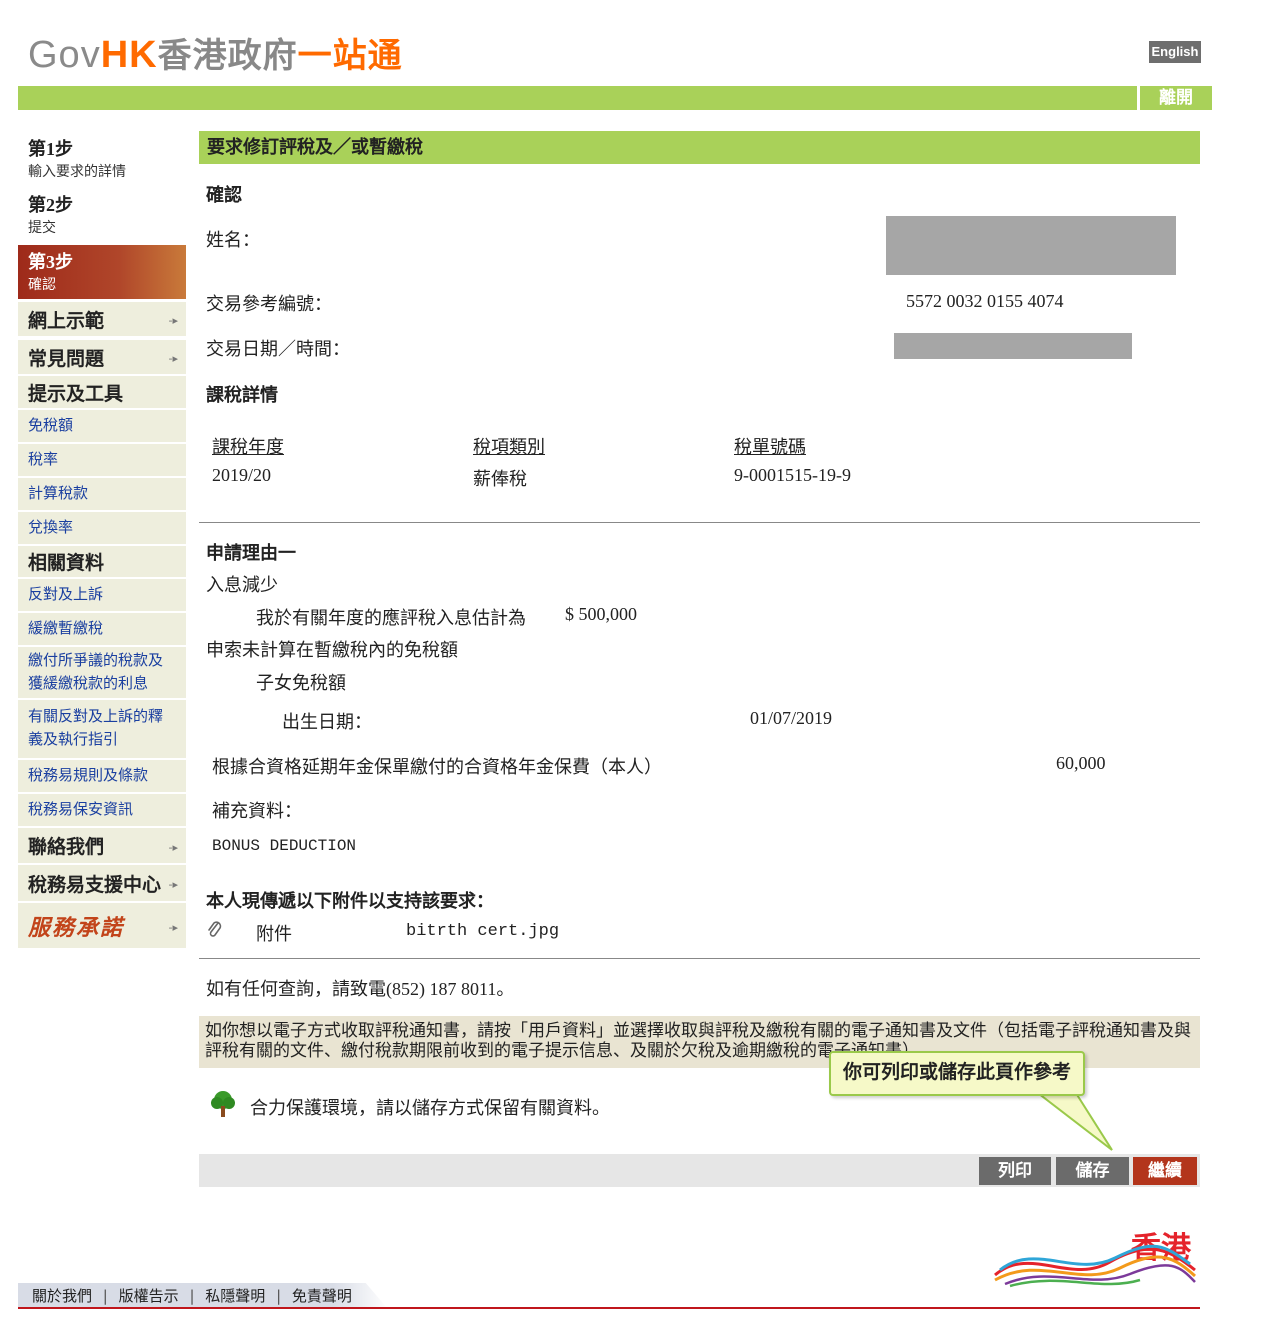  I want to click on reason-2: 申索未計算在暫繳稅內的免稅額, so click(332, 650).